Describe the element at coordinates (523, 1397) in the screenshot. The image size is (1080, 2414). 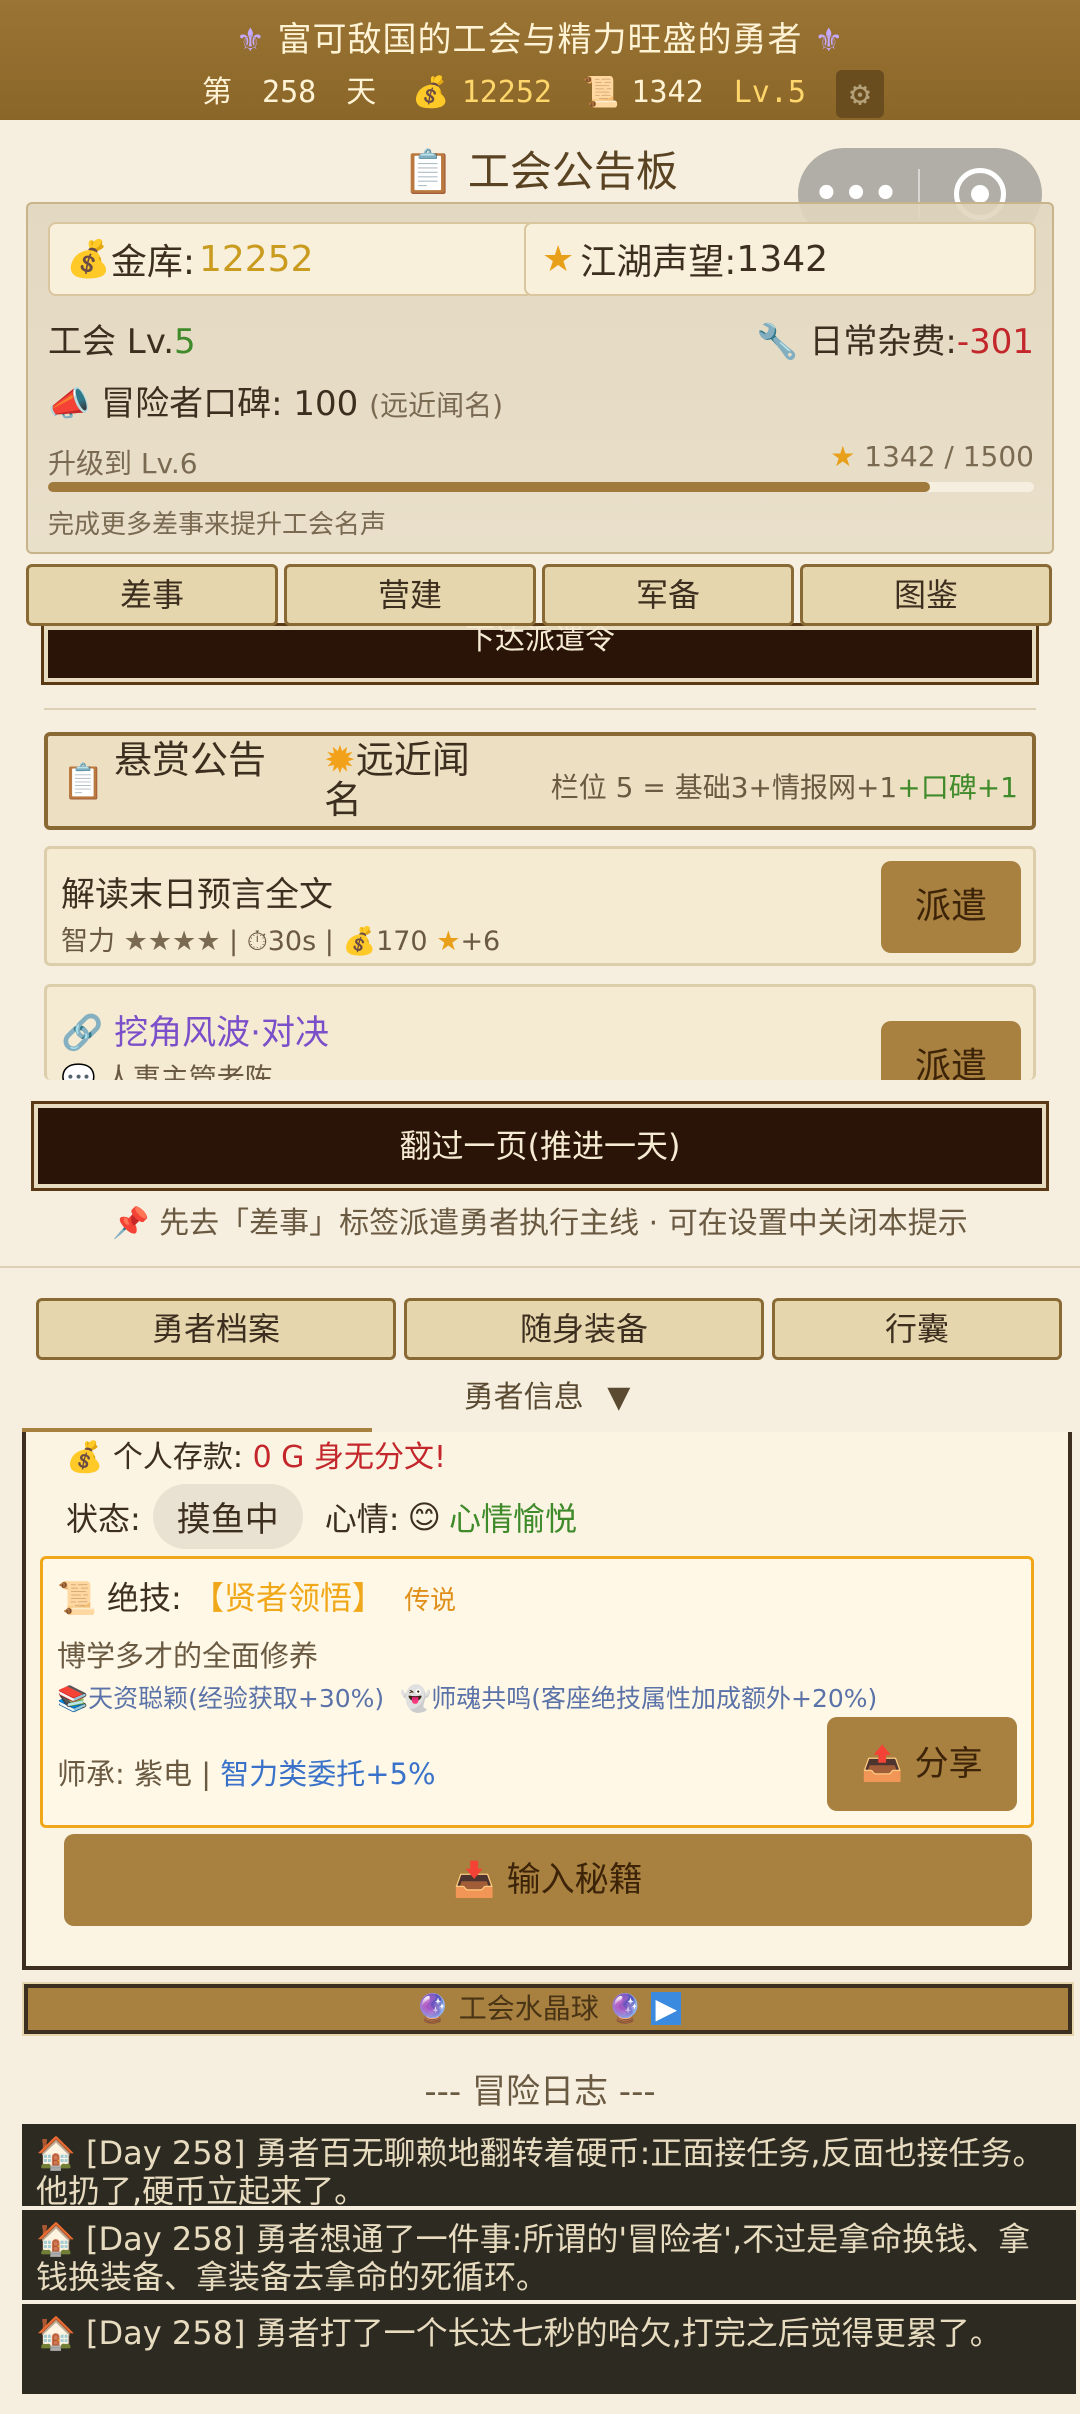
I see `hero-info-label: 勇者信息` at that location.